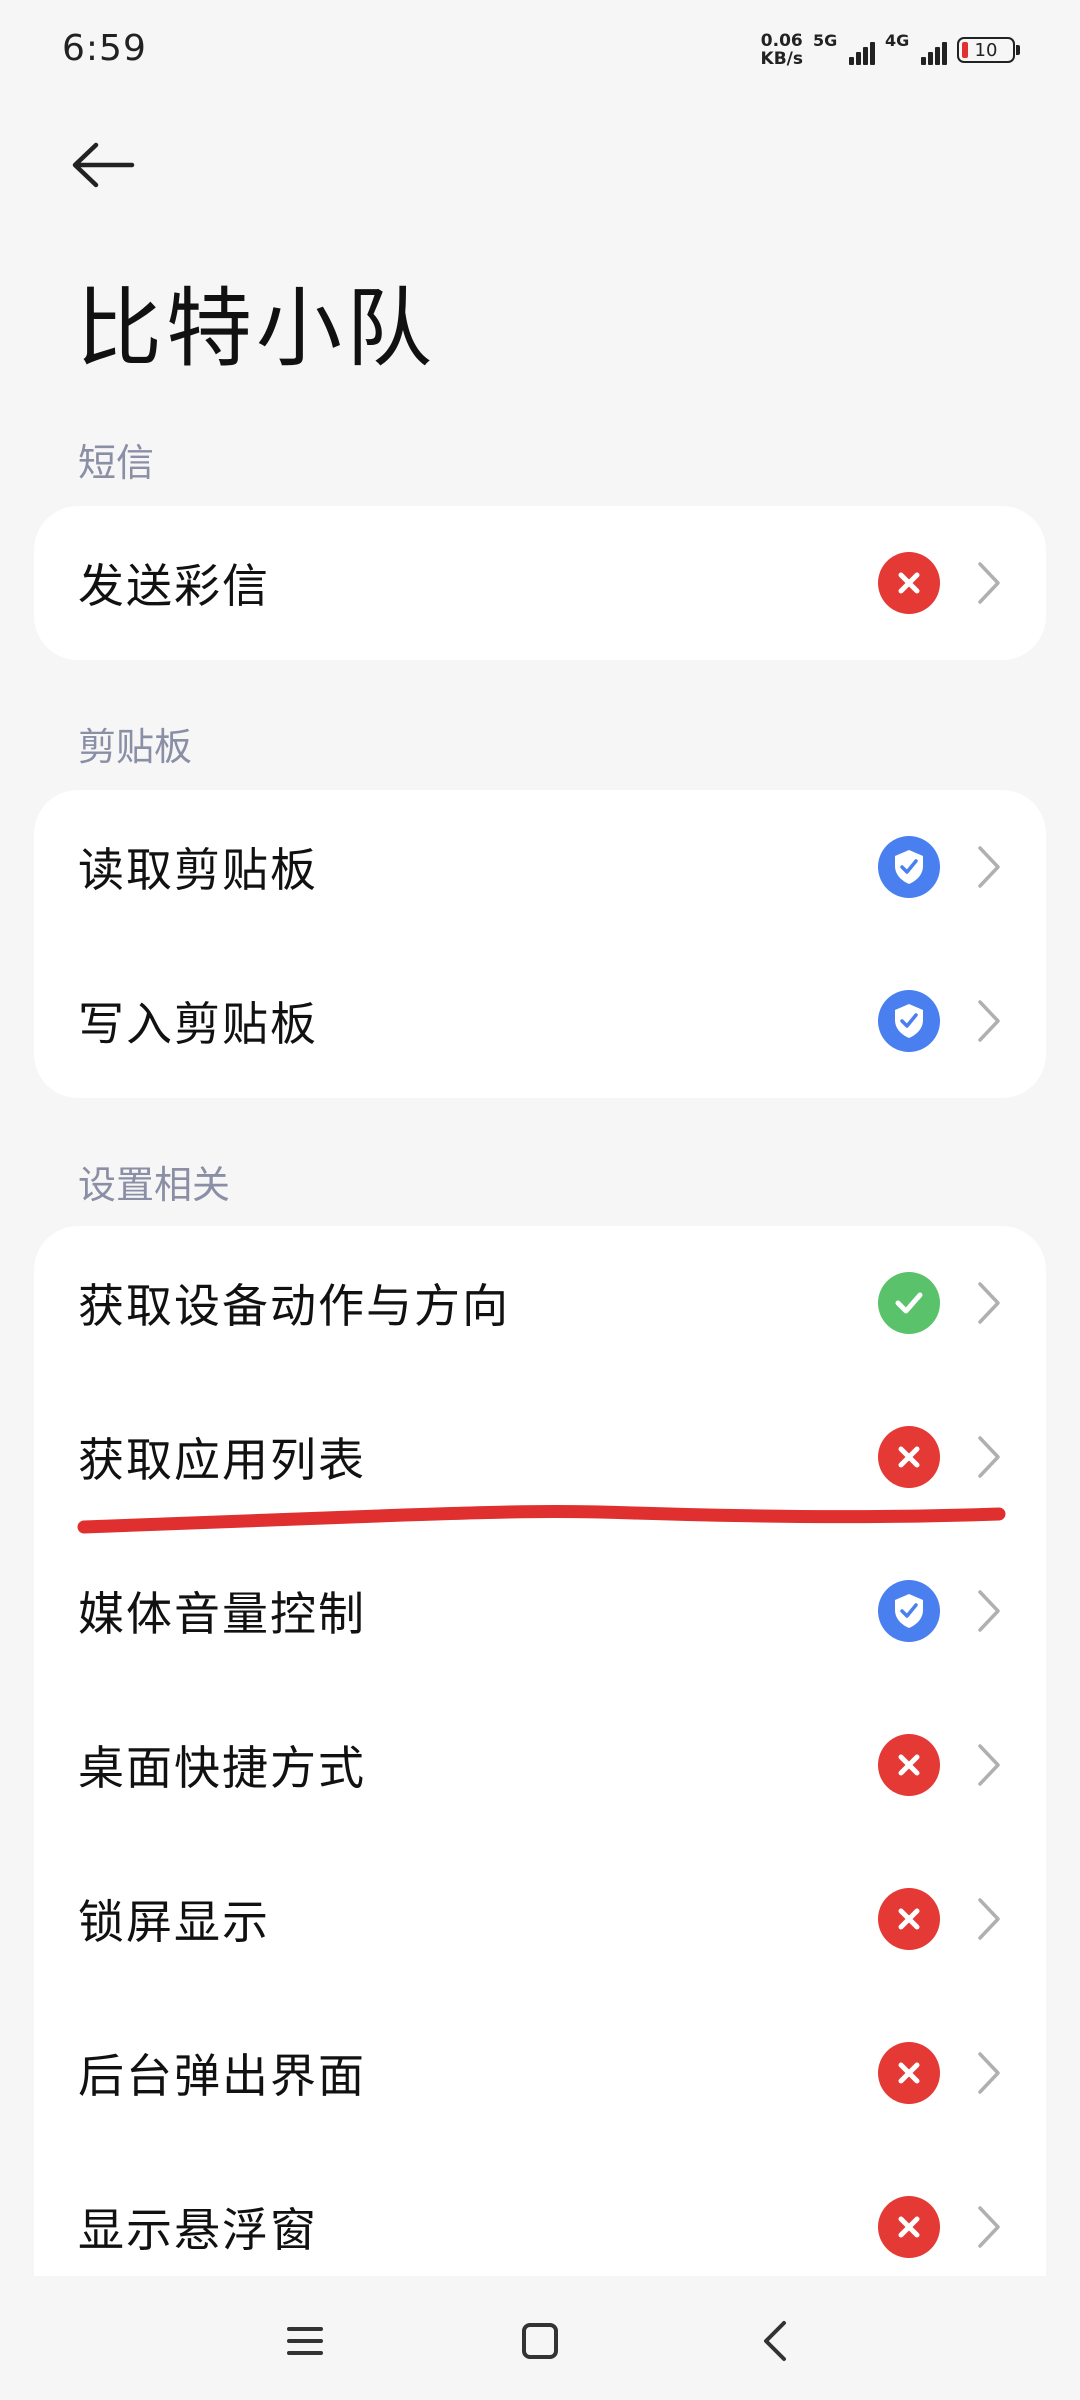 The height and width of the screenshot is (2400, 1080). What do you see at coordinates (116, 463) in the screenshot?
I see `section-title-sms: 短信` at bounding box center [116, 463].